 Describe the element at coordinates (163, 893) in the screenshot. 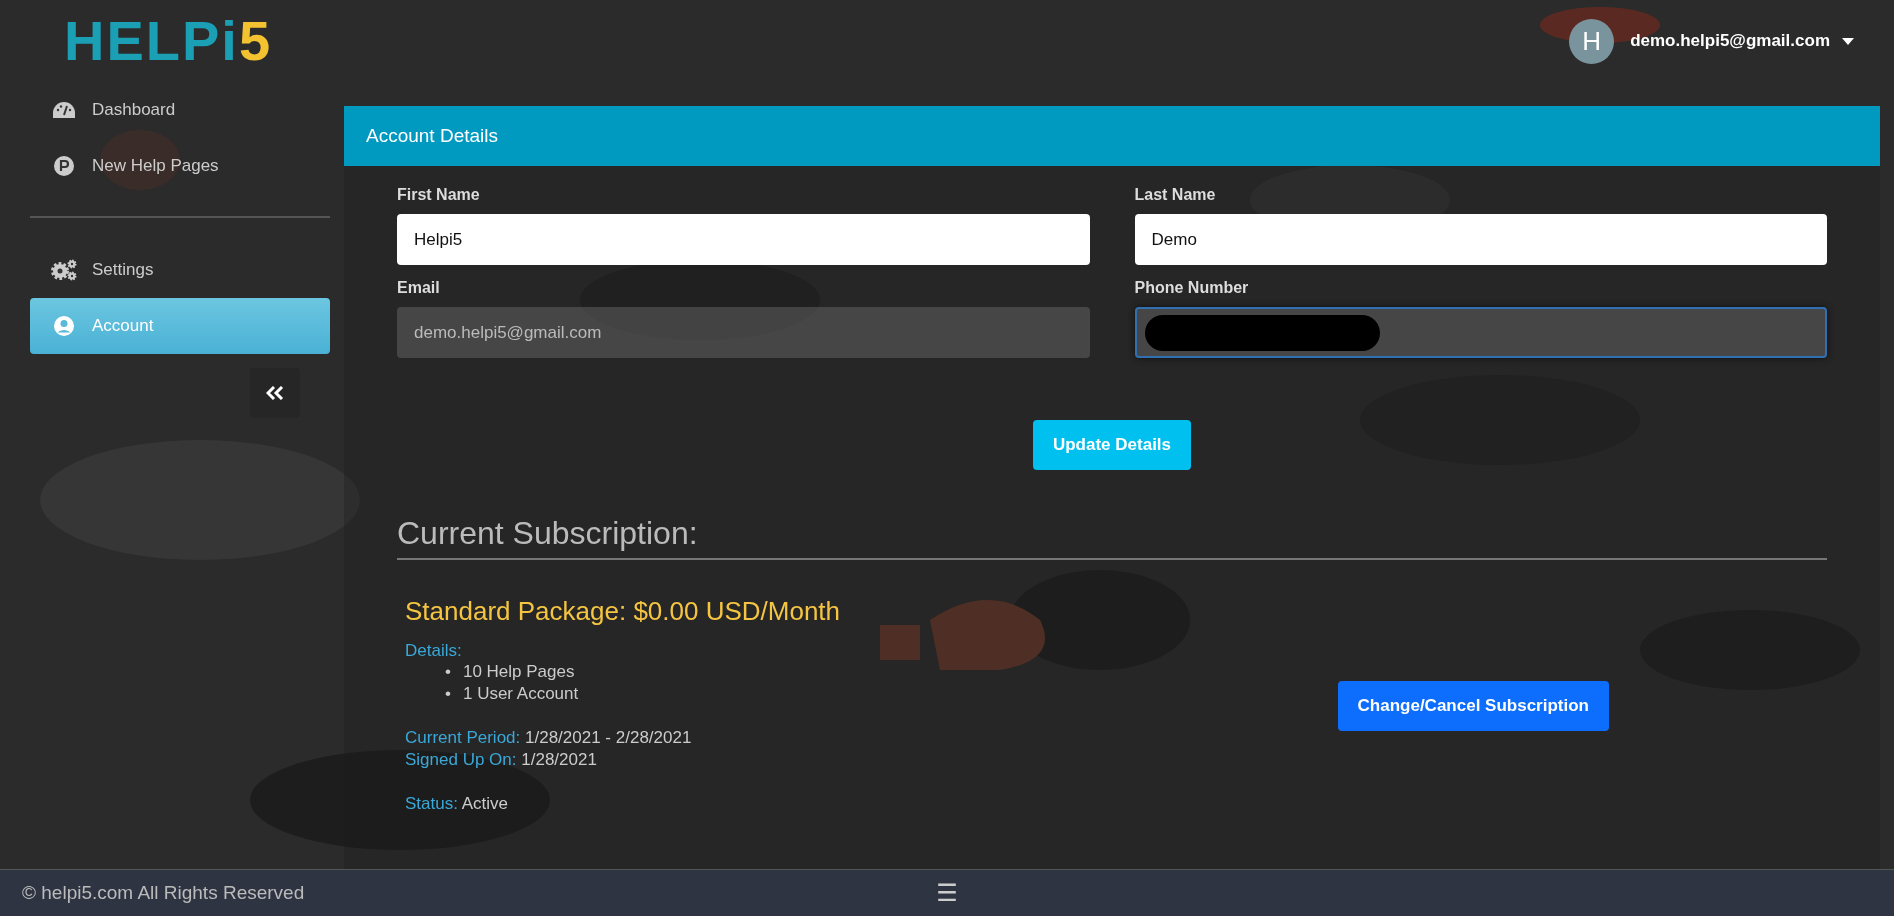

I see `copyright-text: © helpi5.com All Rights Reserved` at that location.